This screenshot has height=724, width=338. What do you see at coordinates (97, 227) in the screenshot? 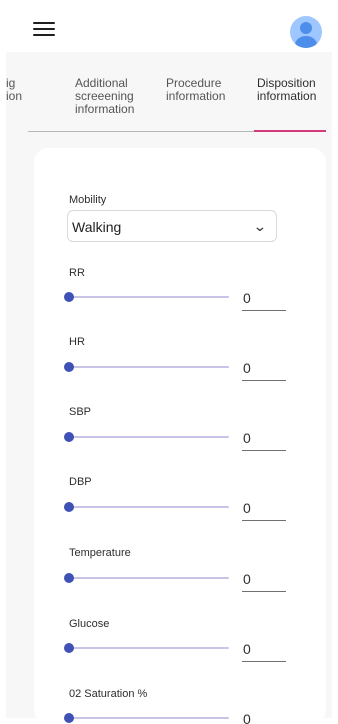
I see `mobility-select-value: Walking` at bounding box center [97, 227].